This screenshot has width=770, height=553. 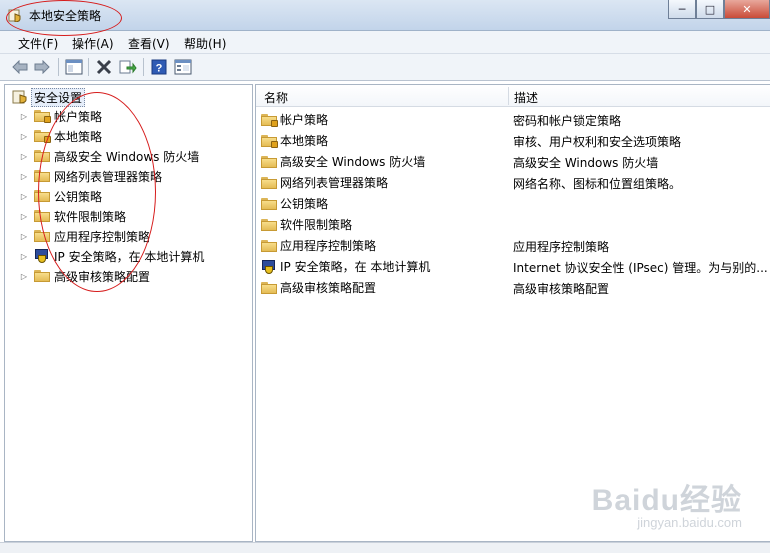 I want to click on tree-item: ▷ 帐户策略, so click(x=60, y=116).